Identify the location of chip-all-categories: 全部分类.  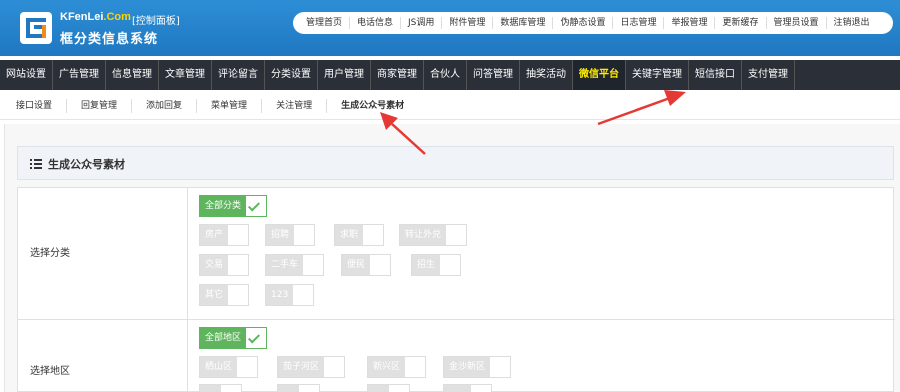
(233, 206).